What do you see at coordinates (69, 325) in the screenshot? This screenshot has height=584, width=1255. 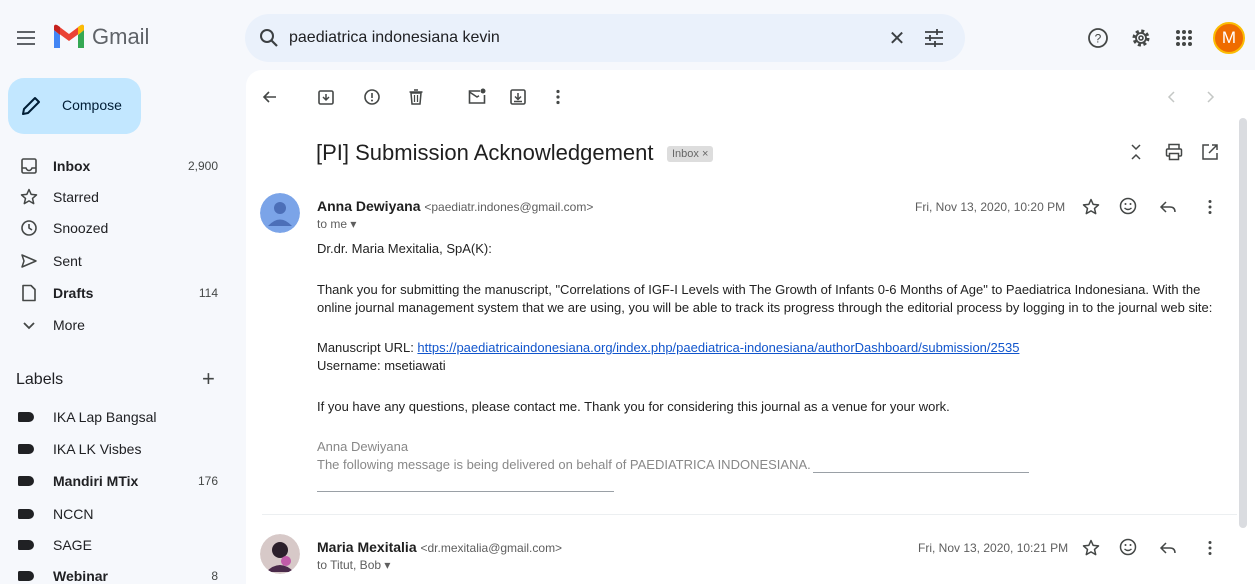 I see `sidebar-item-label: More` at bounding box center [69, 325].